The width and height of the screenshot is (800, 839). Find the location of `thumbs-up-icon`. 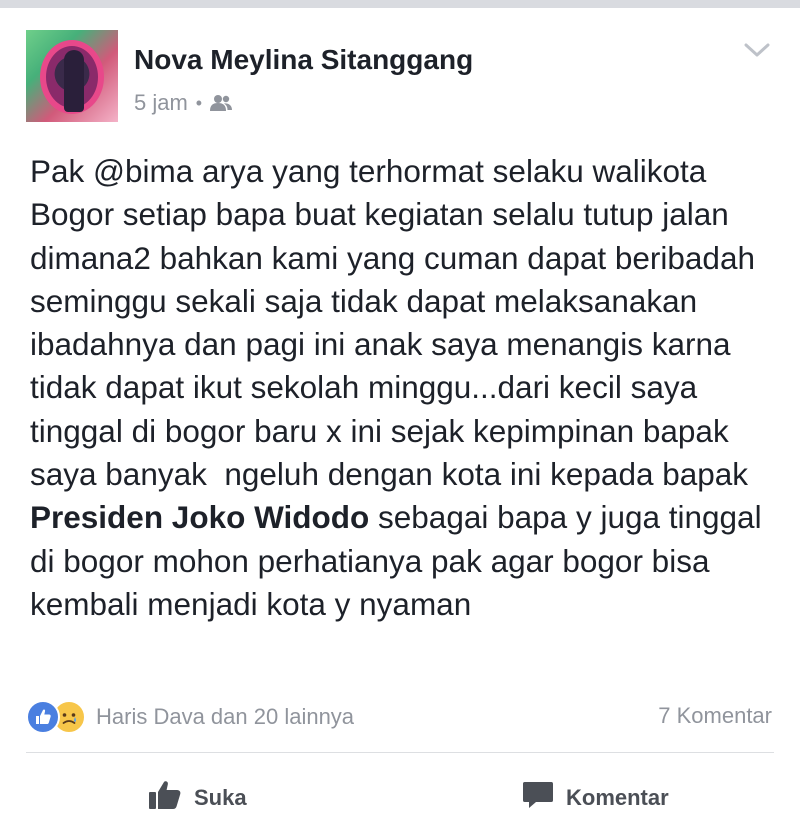

thumbs-up-icon is located at coordinates (165, 798).